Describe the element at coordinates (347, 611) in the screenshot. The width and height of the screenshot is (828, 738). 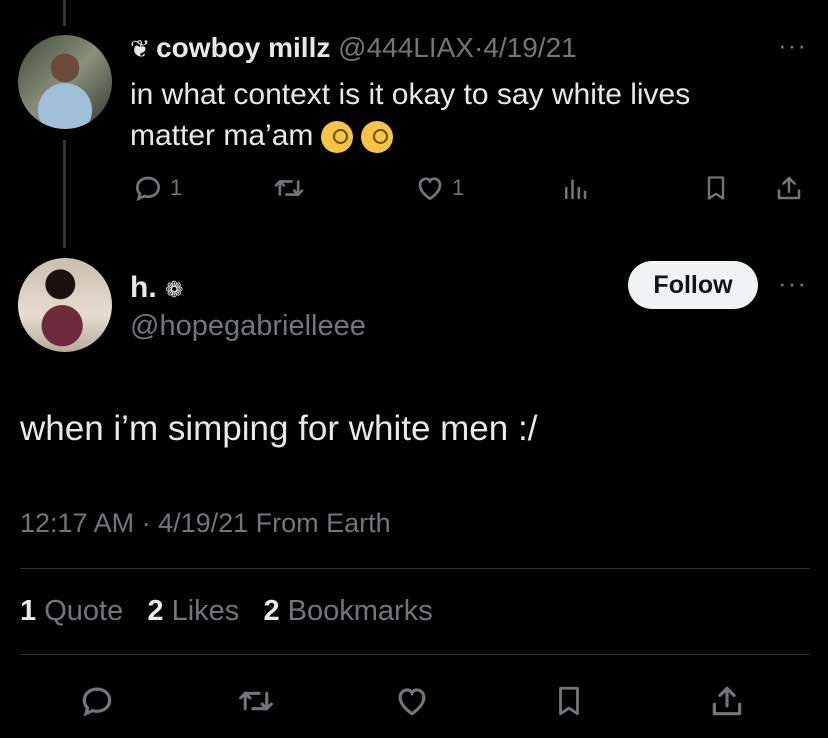
I see `bookmarks-stat: 2 Bookmarks` at that location.